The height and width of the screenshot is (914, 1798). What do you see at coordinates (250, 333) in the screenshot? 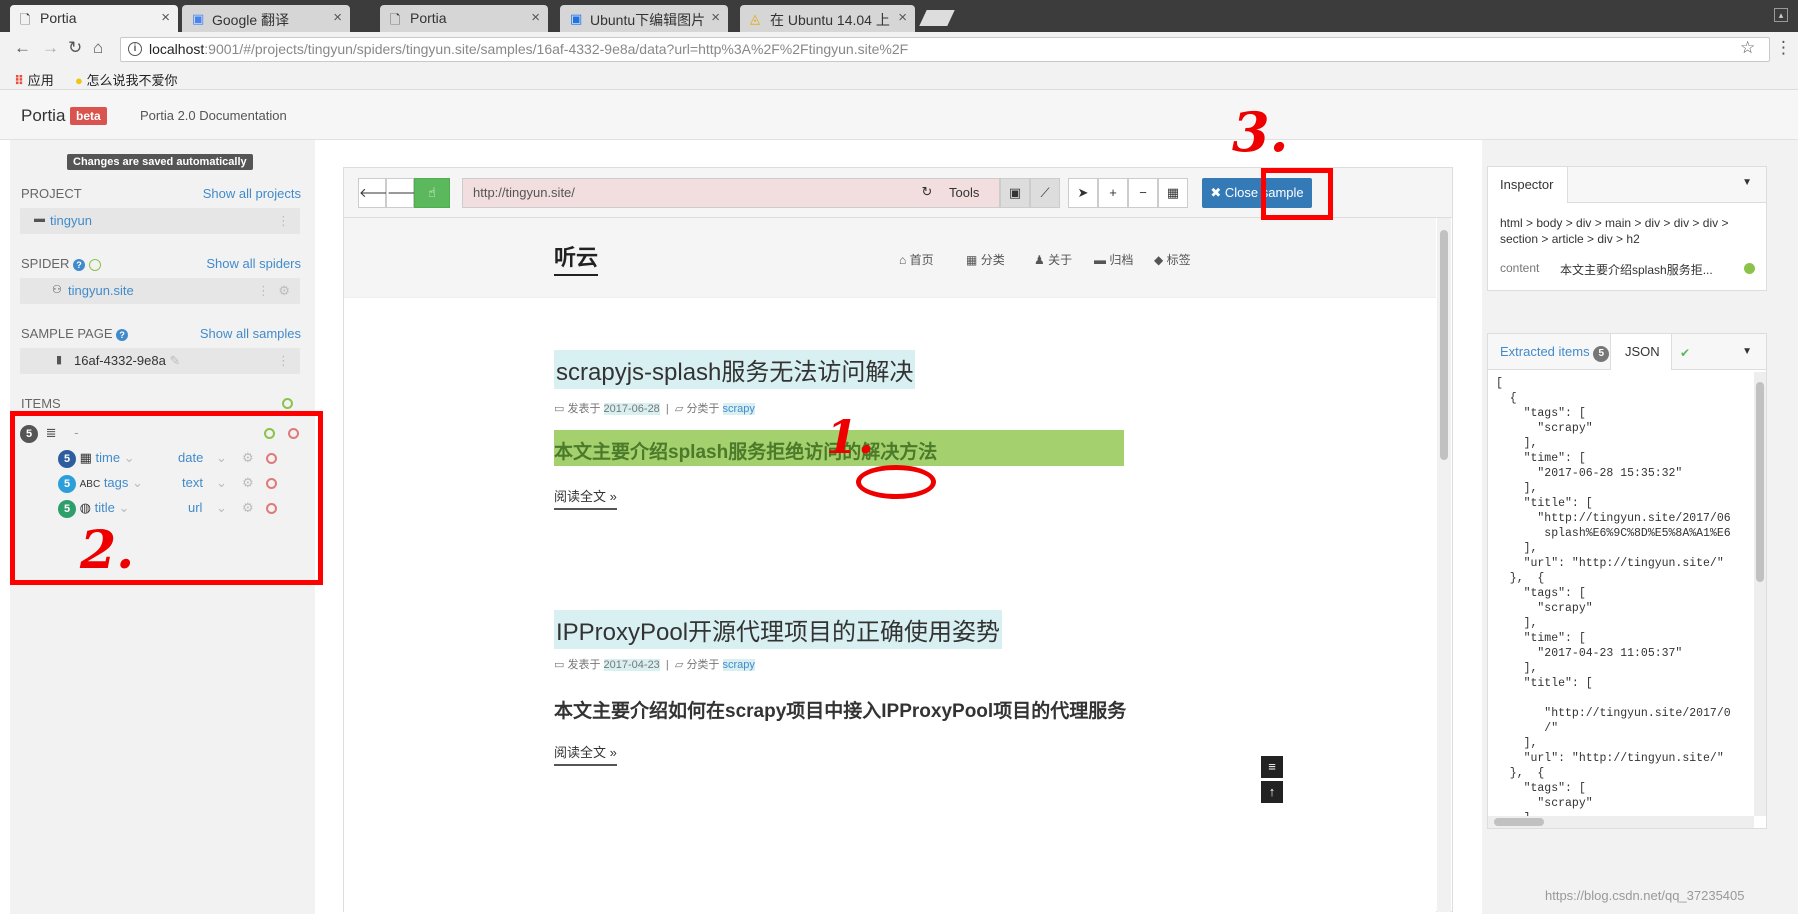
I see `show-all-samples-link: Show all samples` at bounding box center [250, 333].